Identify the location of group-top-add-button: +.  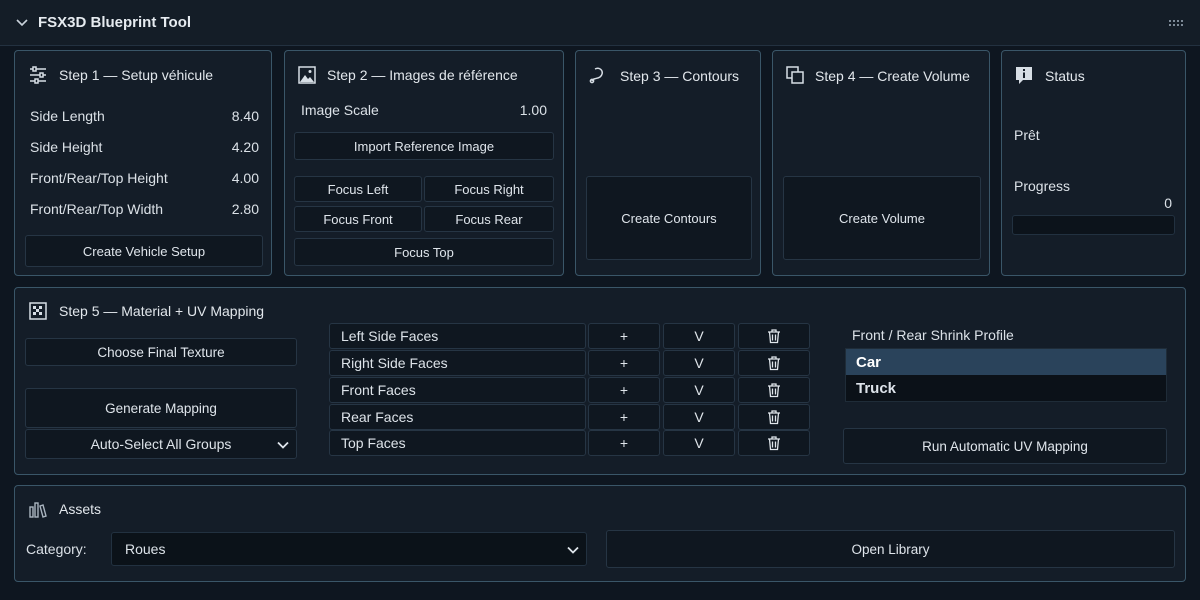
(624, 443).